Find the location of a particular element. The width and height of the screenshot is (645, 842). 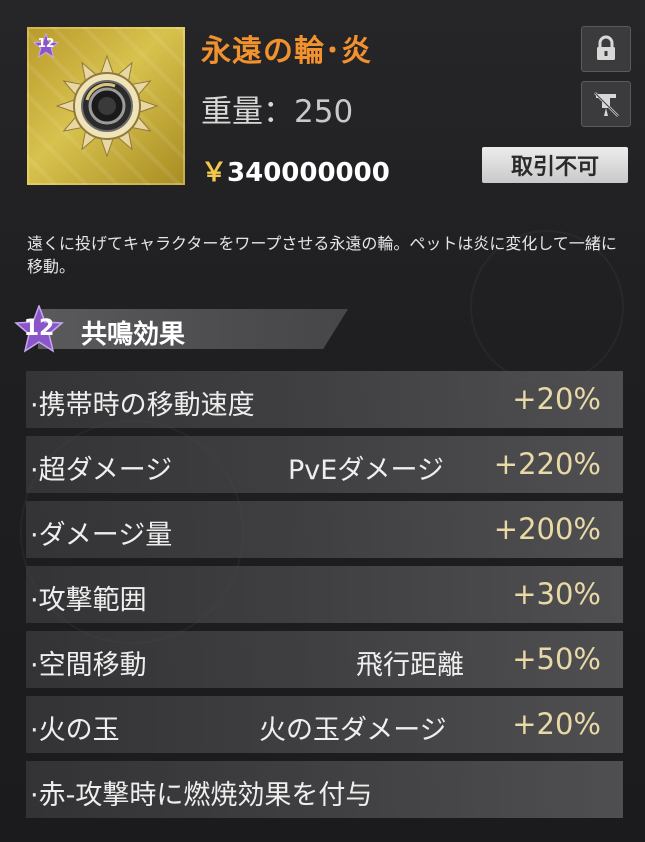

effect-value: +220% is located at coordinates (547, 464).